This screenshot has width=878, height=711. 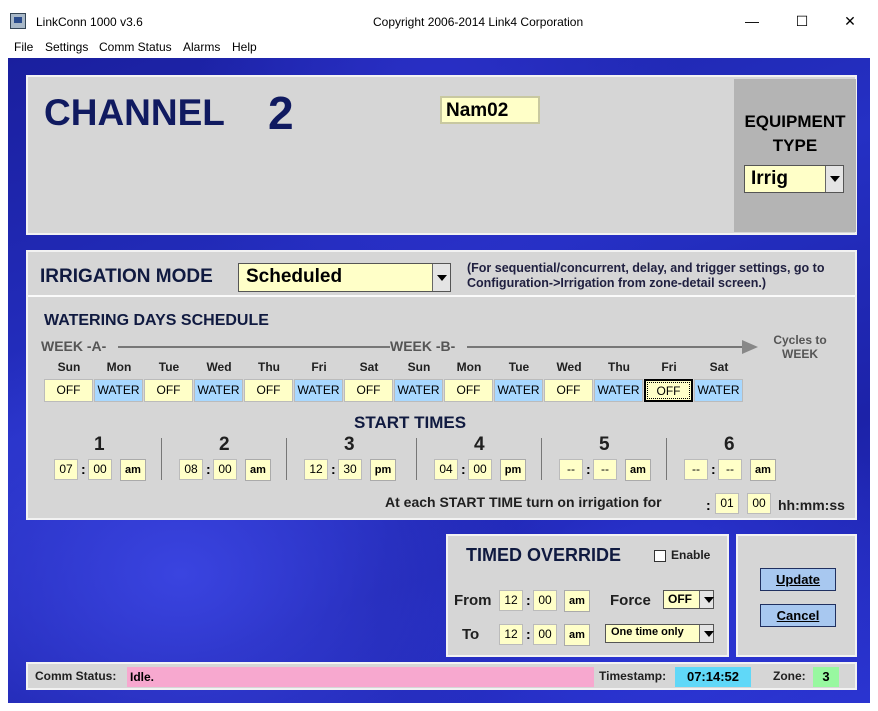 What do you see at coordinates (344, 277) in the screenshot?
I see `irrigation-mode-select: Scheduled` at bounding box center [344, 277].